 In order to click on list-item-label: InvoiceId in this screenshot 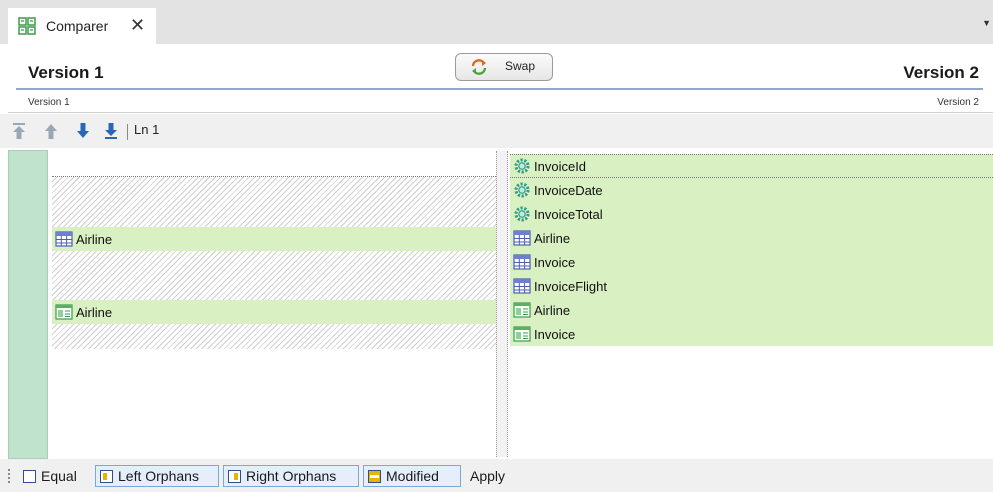, I will do `click(560, 166)`.